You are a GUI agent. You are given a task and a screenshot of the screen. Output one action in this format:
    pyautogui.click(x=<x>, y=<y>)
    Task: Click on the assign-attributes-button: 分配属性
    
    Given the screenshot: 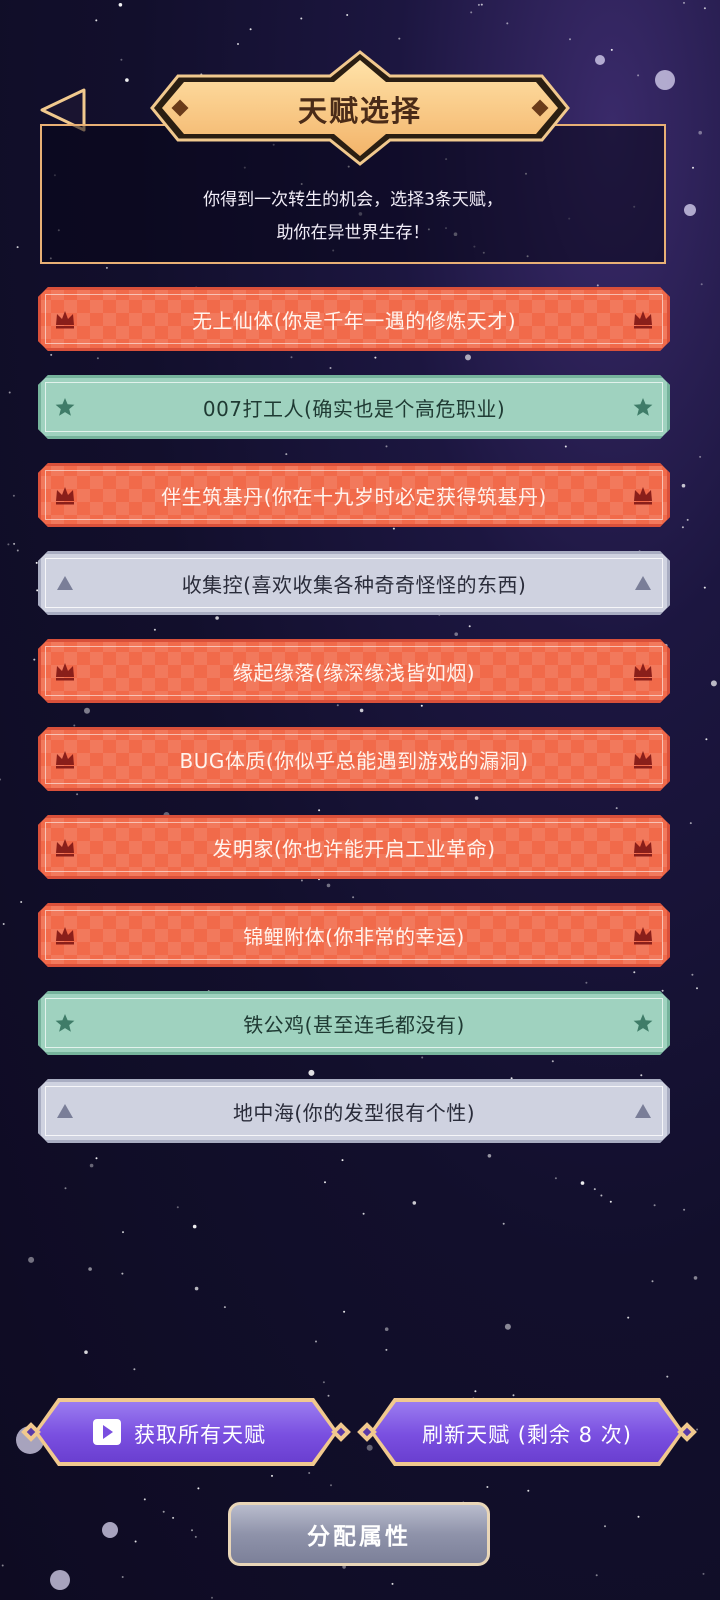 What is the action you would take?
    pyautogui.click(x=359, y=1534)
    